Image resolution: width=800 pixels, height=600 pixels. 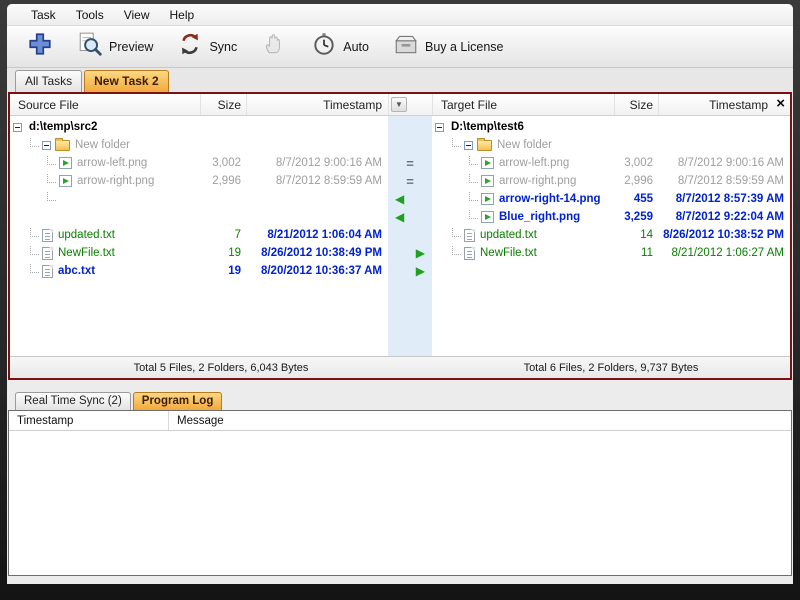 I want to click on target-file-cell: arrow-right.png, so click(x=523, y=181).